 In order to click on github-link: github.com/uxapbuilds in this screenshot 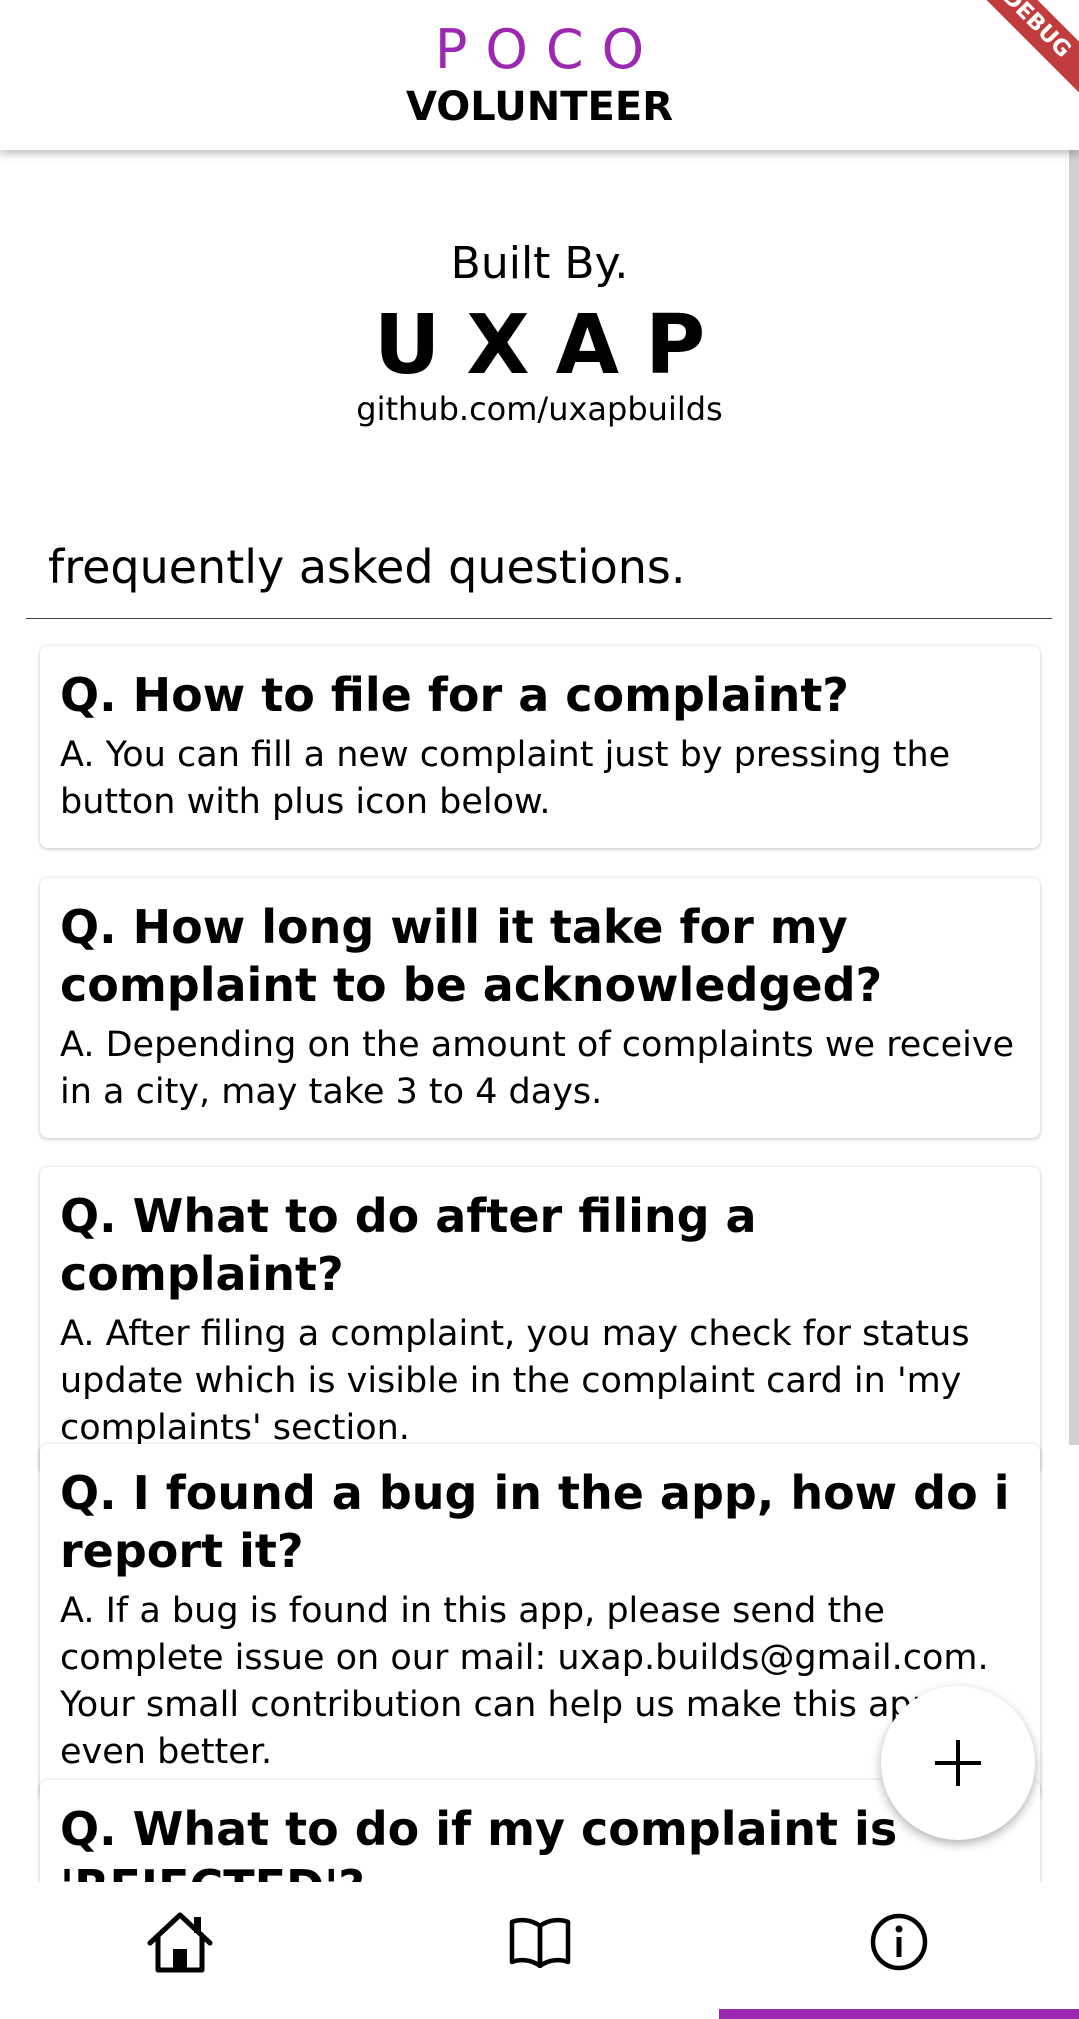, I will do `click(539, 409)`.